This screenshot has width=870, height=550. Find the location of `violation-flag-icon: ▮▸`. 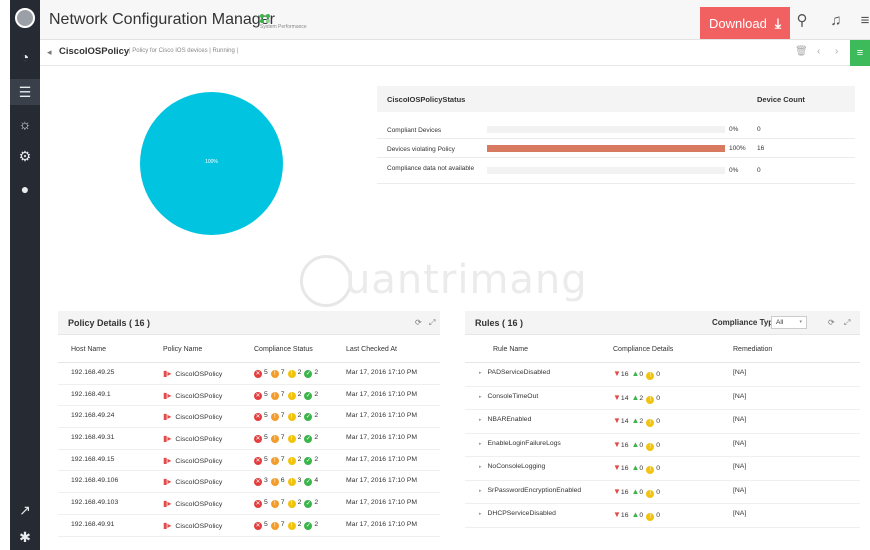

violation-flag-icon: ▮▸ is located at coordinates (167, 439).